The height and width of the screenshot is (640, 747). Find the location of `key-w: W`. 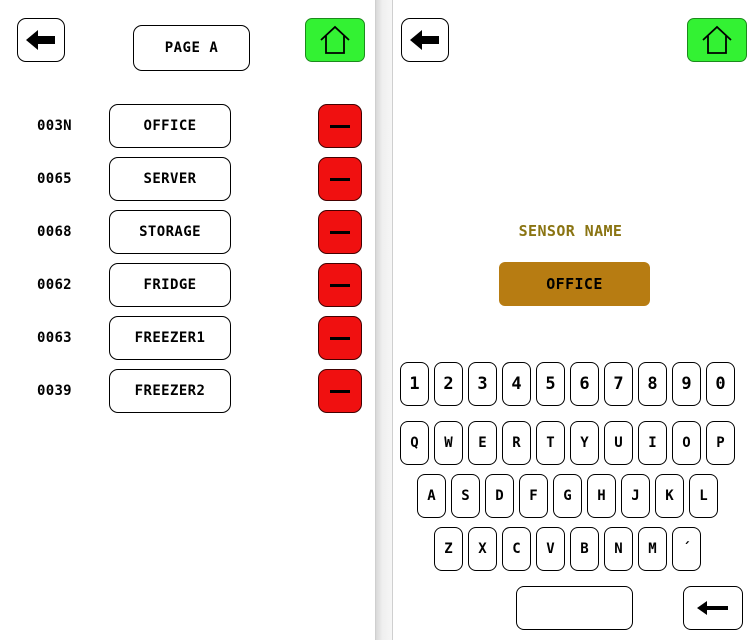

key-w: W is located at coordinates (448, 443).